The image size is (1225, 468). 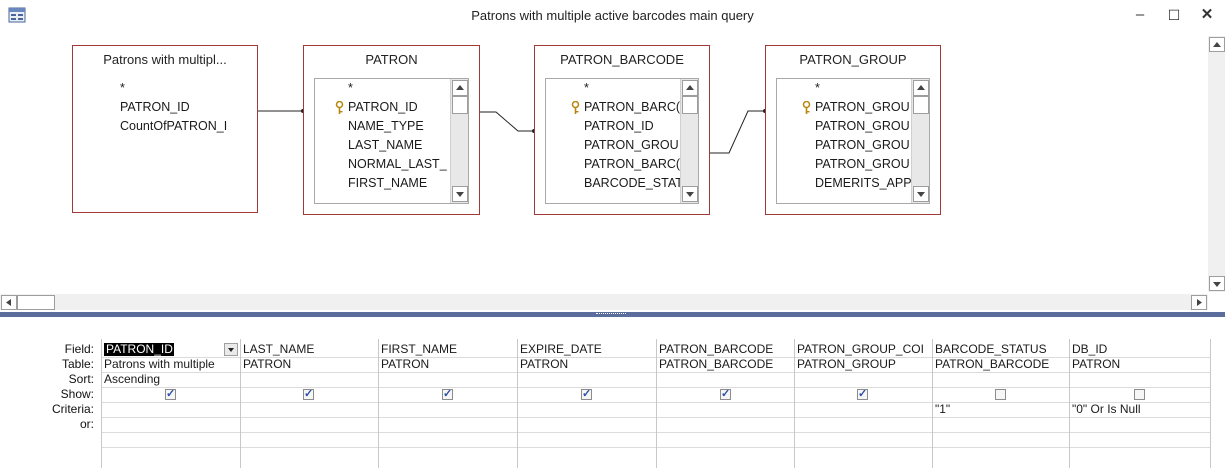 What do you see at coordinates (391, 184) in the screenshot?
I see `field-item: FIRST_NAME` at bounding box center [391, 184].